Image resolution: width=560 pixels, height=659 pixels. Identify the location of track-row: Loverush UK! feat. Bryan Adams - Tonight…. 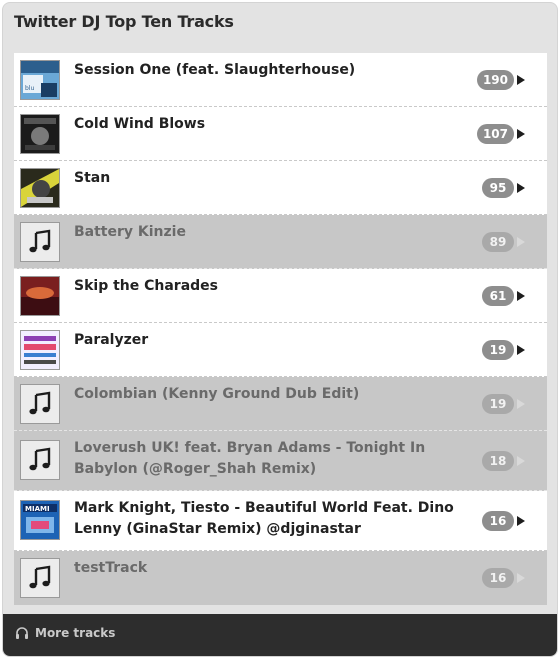
(280, 461).